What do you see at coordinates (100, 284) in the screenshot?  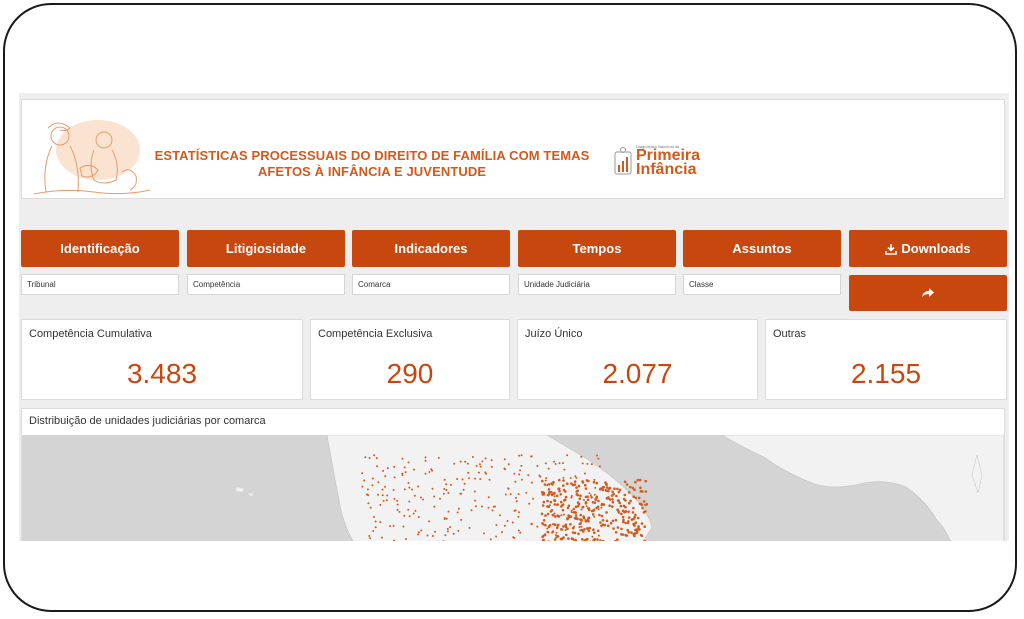 I see `tribunal-filter: Tribunal` at bounding box center [100, 284].